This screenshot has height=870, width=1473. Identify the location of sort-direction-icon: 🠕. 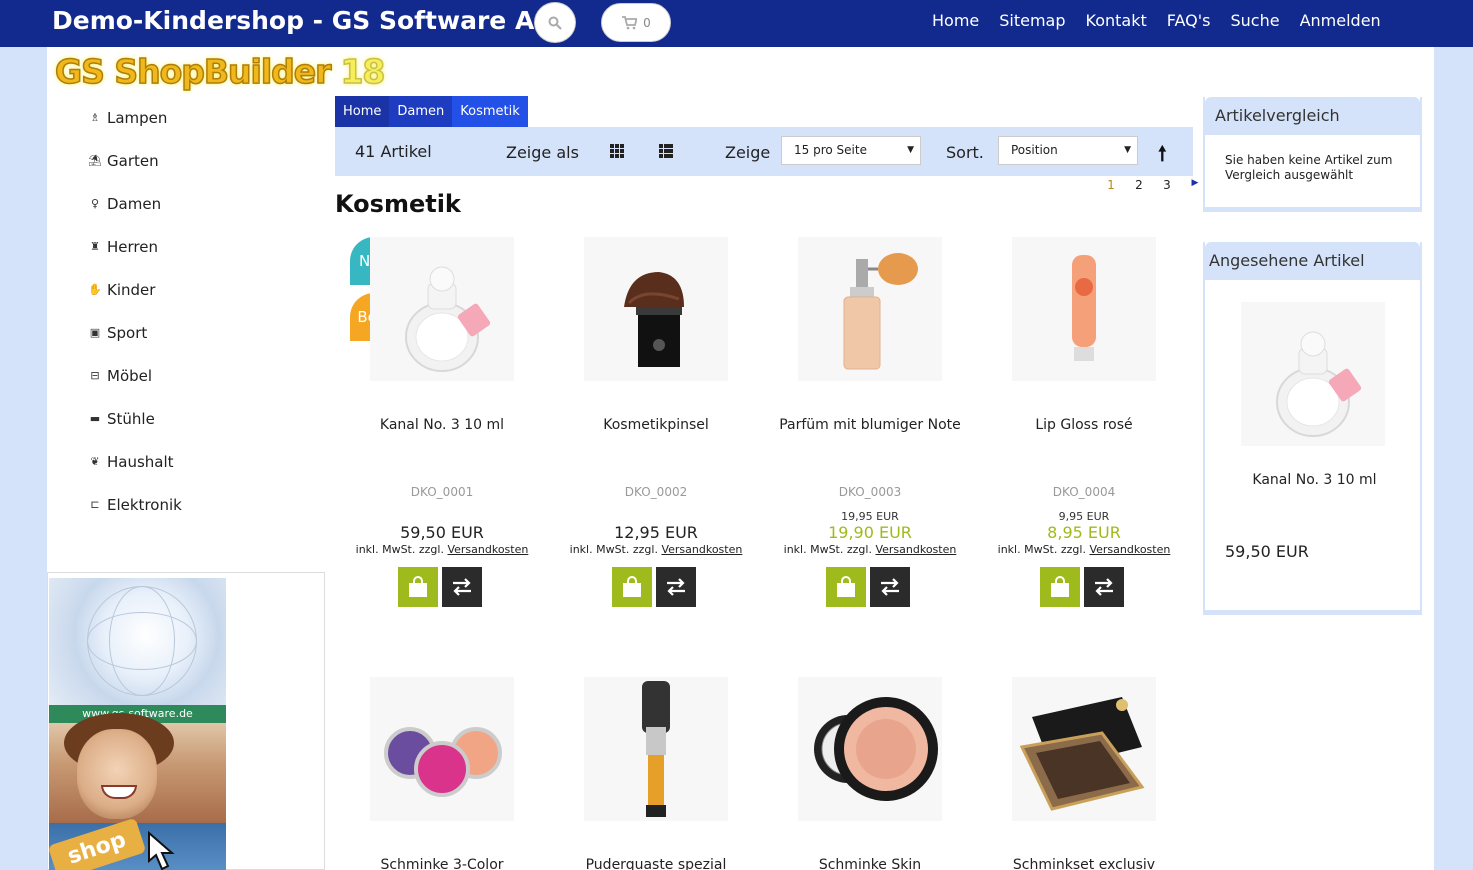
(1162, 156).